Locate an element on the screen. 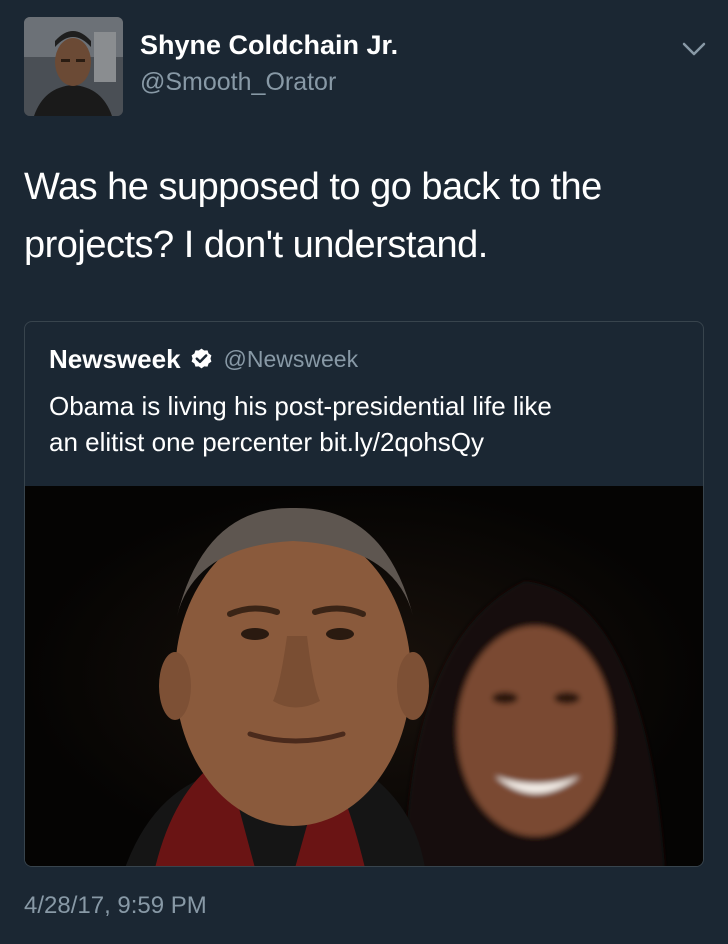 The width and height of the screenshot is (728, 944). avatar-photo is located at coordinates (73, 66).